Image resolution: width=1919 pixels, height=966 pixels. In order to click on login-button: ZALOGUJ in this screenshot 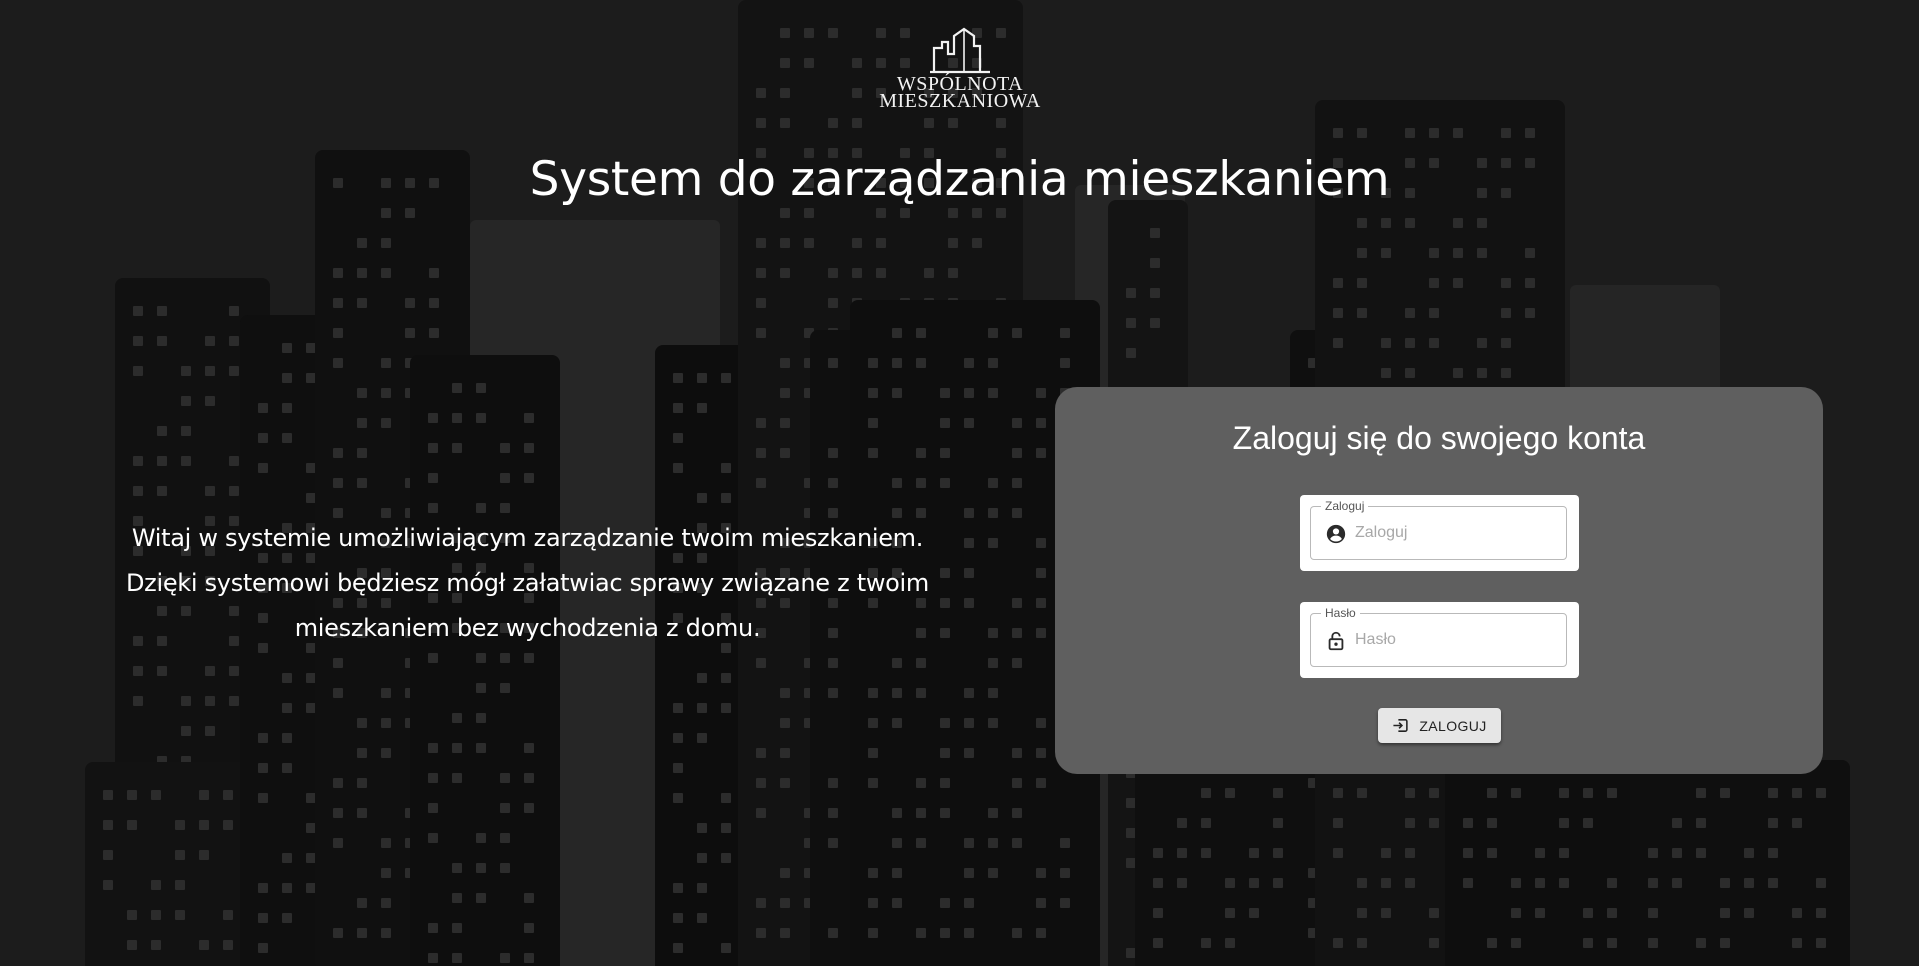, I will do `click(1439, 725)`.